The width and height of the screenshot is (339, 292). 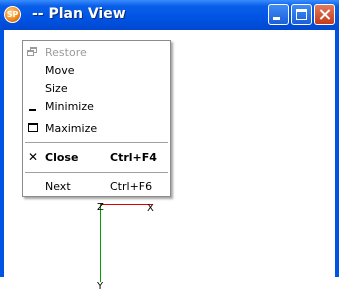 I want to click on menu-item-move: Move, so click(x=96, y=70).